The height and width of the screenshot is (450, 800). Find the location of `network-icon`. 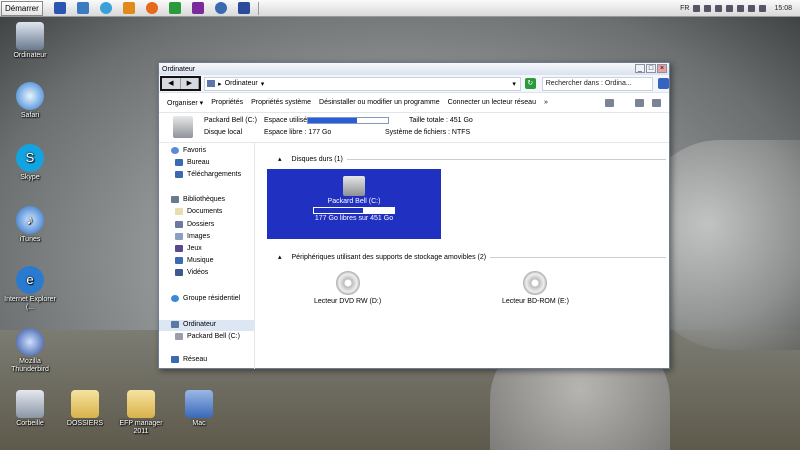

network-icon is located at coordinates (175, 359).